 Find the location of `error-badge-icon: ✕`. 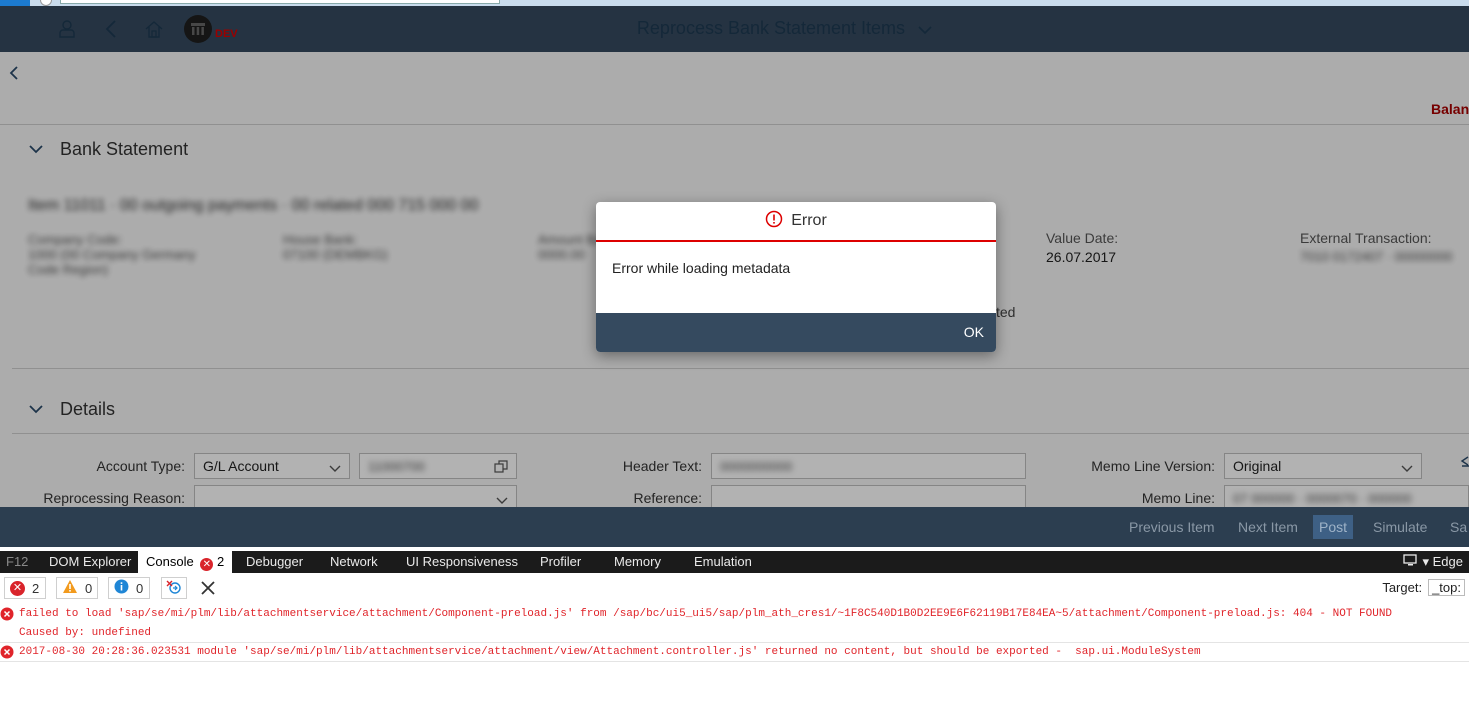

error-badge-icon: ✕ is located at coordinates (207, 564).